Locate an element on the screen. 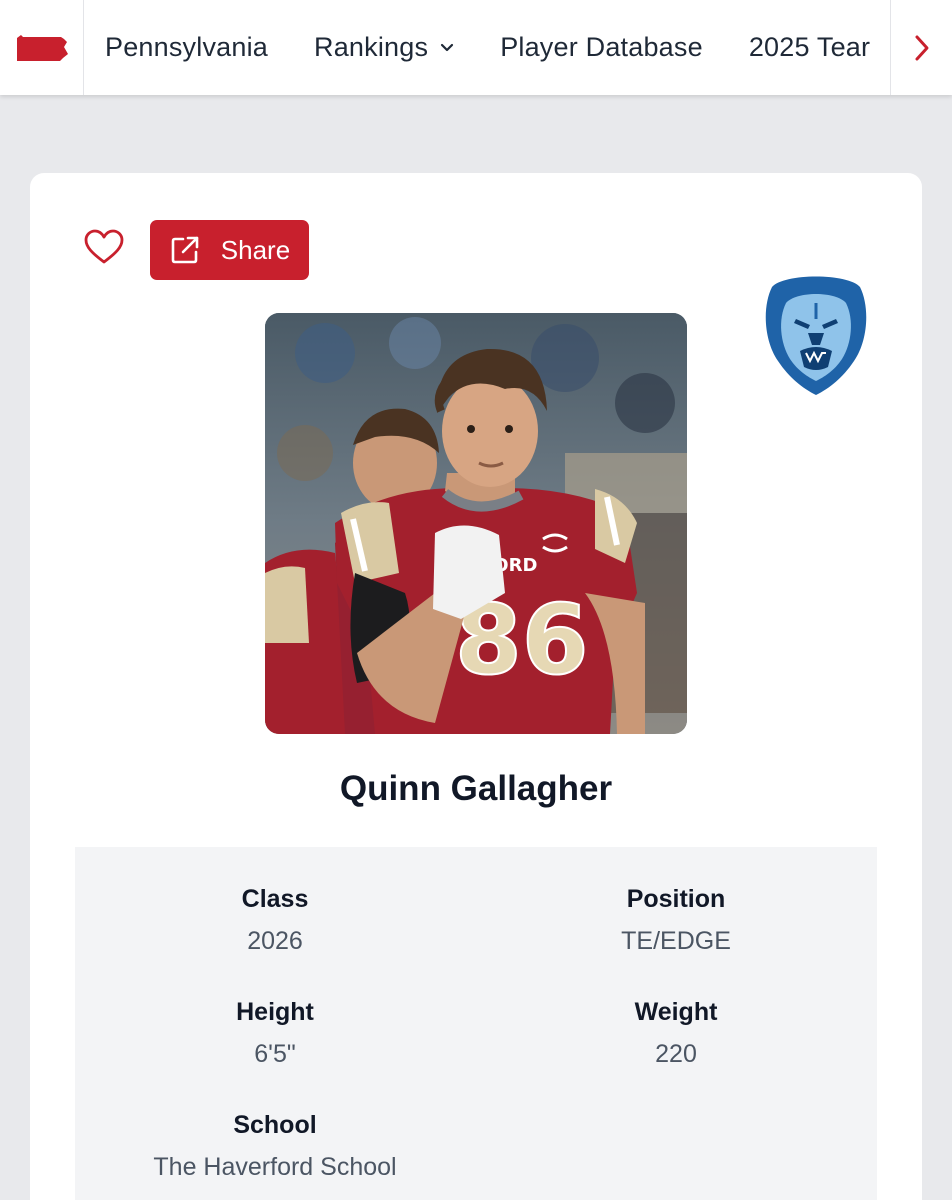 The width and height of the screenshot is (952, 1200). nav-item-player-database: Player Database is located at coordinates (601, 47).